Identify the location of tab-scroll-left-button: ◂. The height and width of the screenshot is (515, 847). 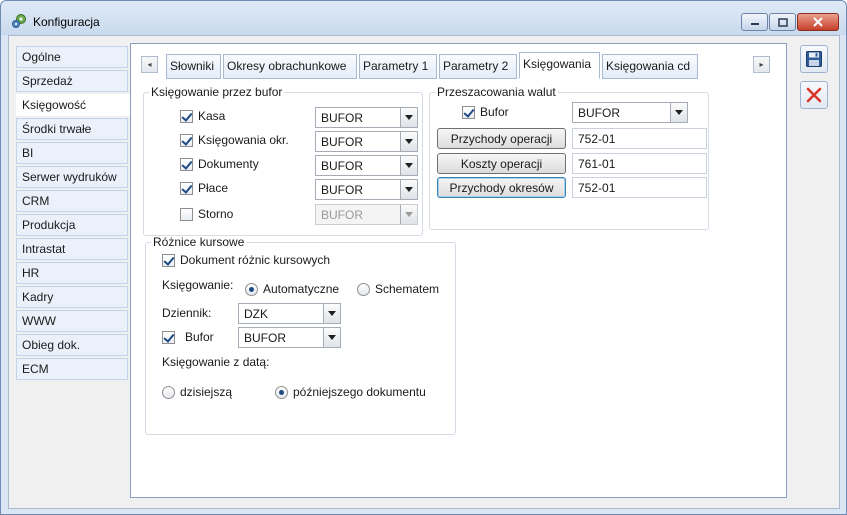
(149, 64).